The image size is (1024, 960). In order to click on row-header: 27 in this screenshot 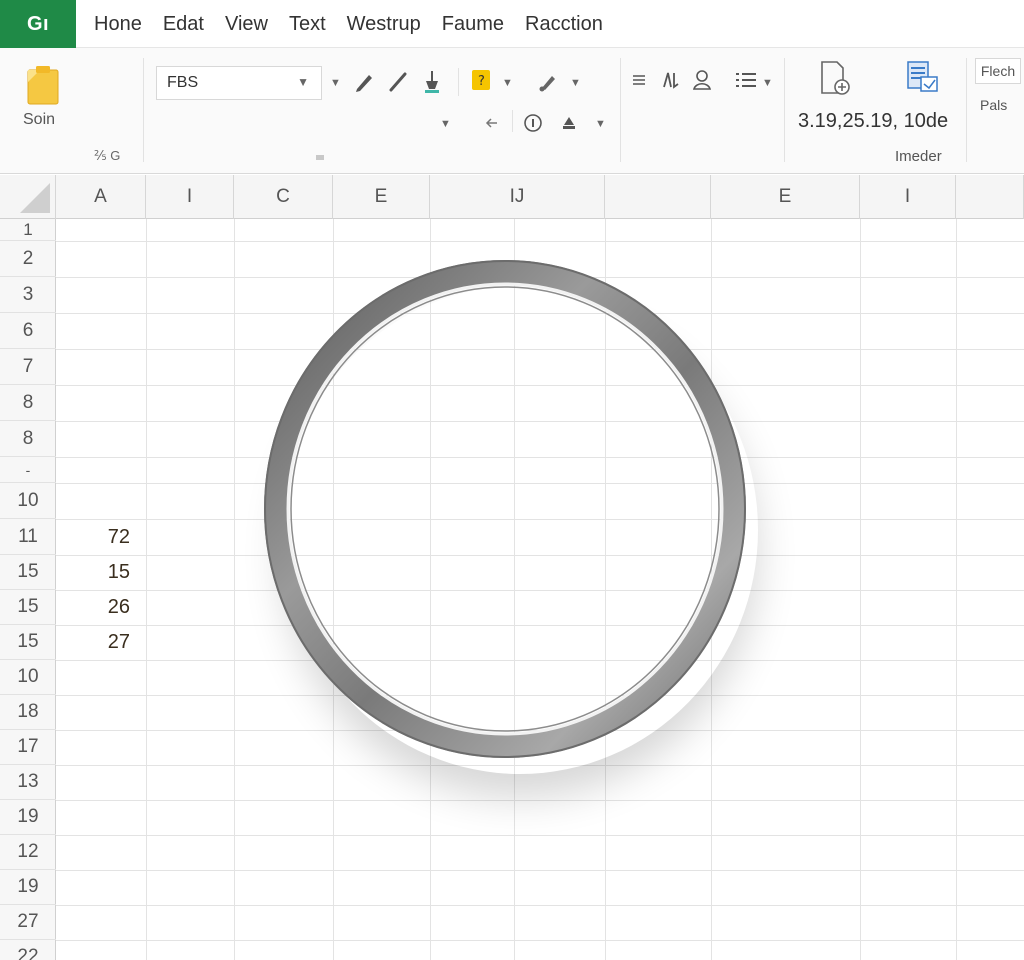, I will do `click(28, 922)`.